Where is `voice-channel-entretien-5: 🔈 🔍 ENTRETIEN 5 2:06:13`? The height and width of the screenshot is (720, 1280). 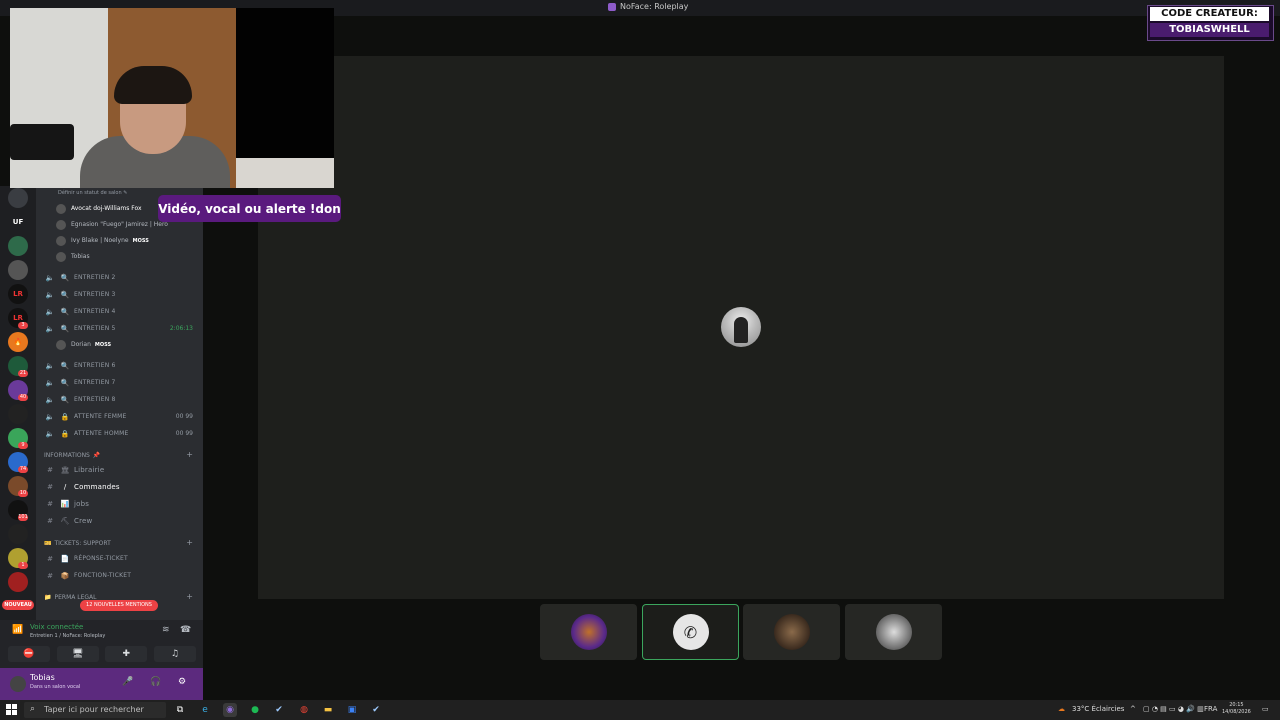 voice-channel-entretien-5: 🔈 🔍 ENTRETIEN 5 2:06:13 is located at coordinates (119, 328).